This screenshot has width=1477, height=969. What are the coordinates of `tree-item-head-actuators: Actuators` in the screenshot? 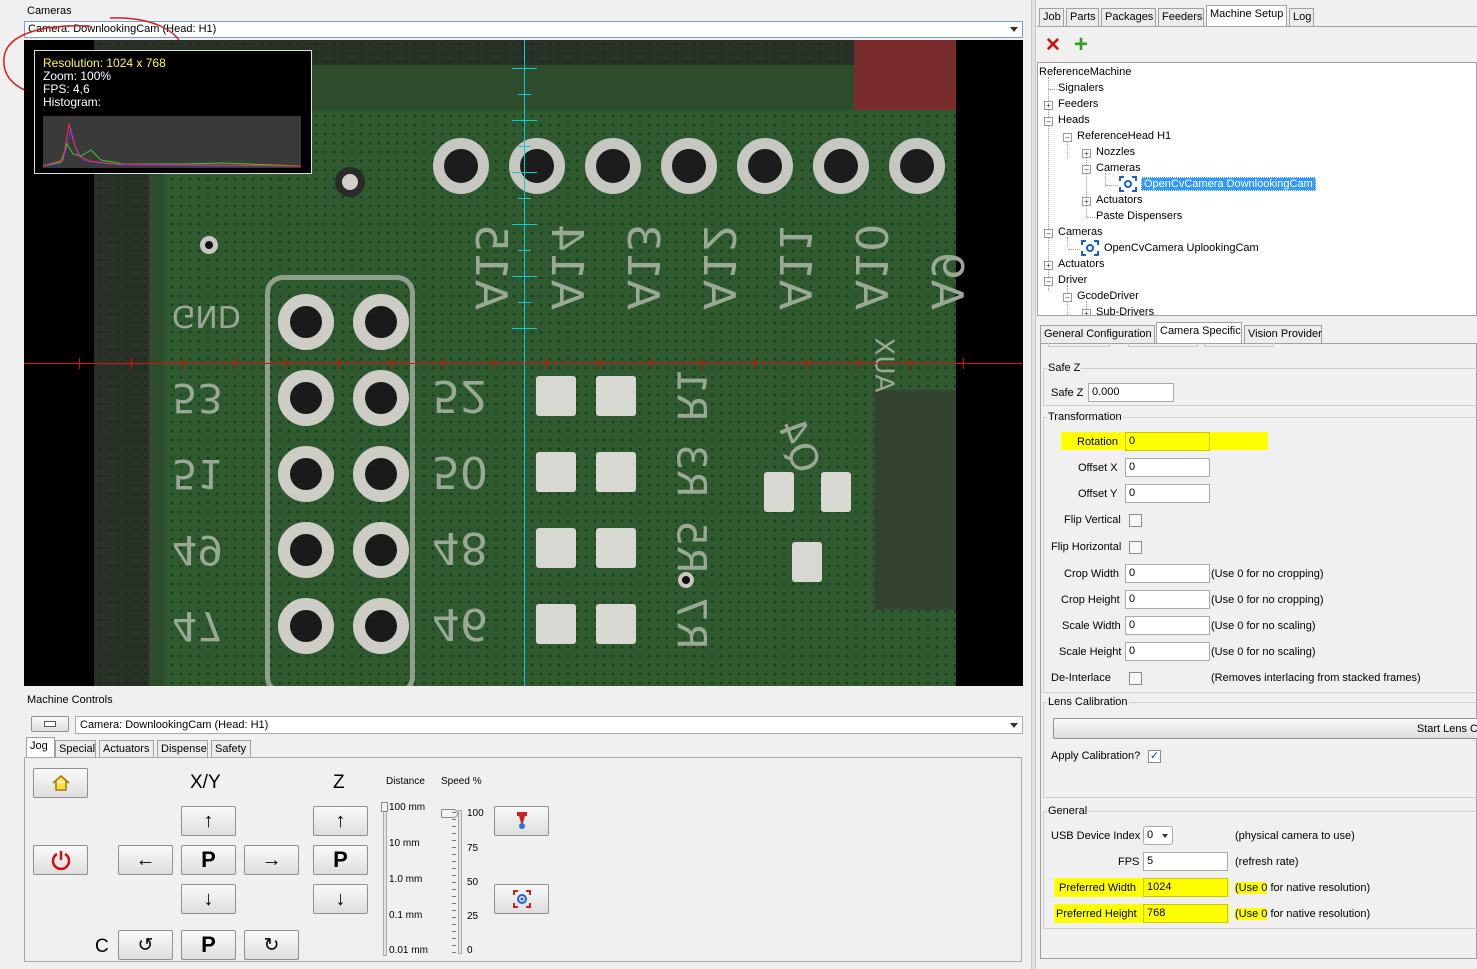 It's located at (1119, 200).